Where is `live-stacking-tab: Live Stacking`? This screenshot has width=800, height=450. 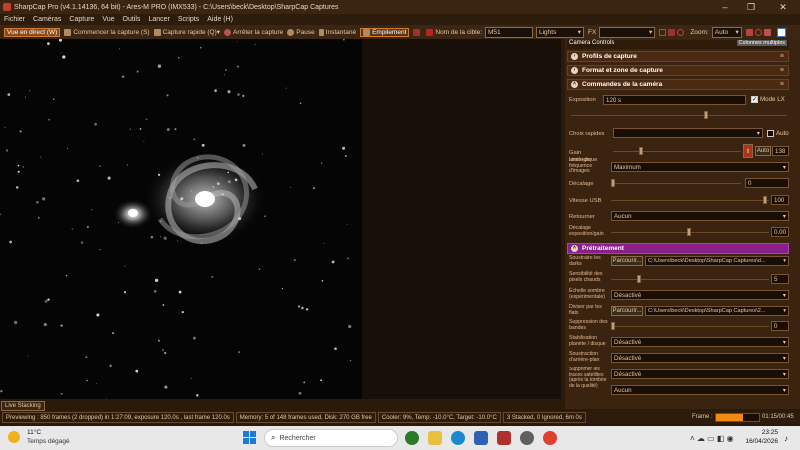
live-stacking-tab: Live Stacking is located at coordinates (23, 406).